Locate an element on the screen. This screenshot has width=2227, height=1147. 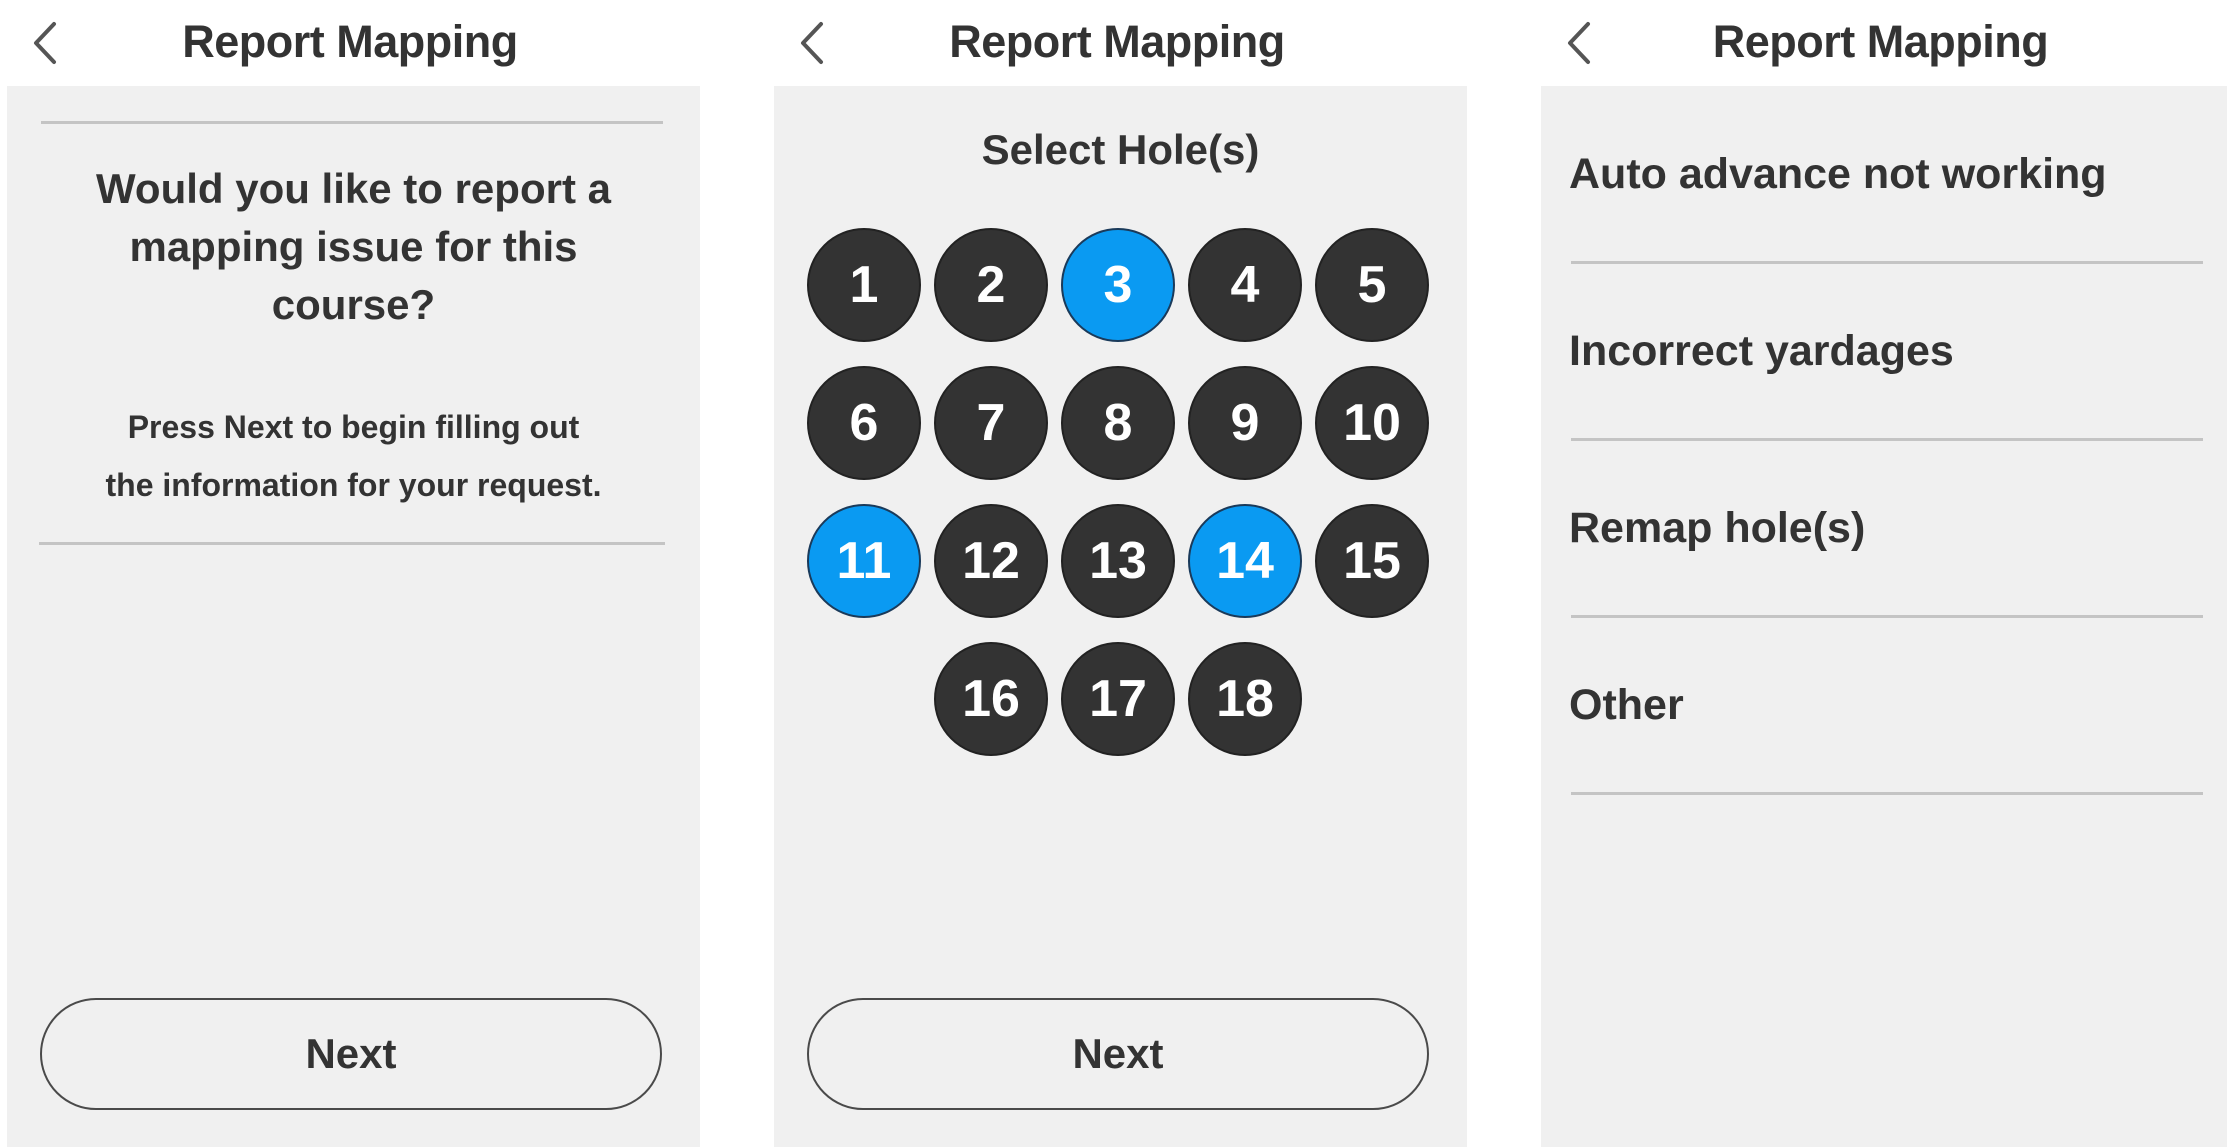
hole-button-7: 7 is located at coordinates (991, 423).